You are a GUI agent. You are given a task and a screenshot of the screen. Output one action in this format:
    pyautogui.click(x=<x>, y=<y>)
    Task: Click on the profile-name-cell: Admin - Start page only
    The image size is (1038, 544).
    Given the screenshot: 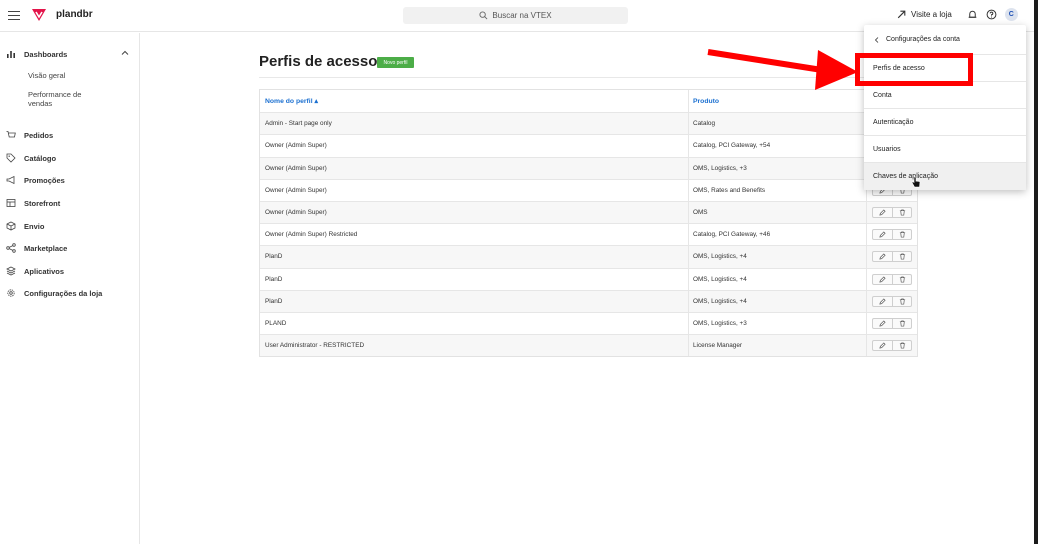 What is the action you would take?
    pyautogui.click(x=474, y=124)
    